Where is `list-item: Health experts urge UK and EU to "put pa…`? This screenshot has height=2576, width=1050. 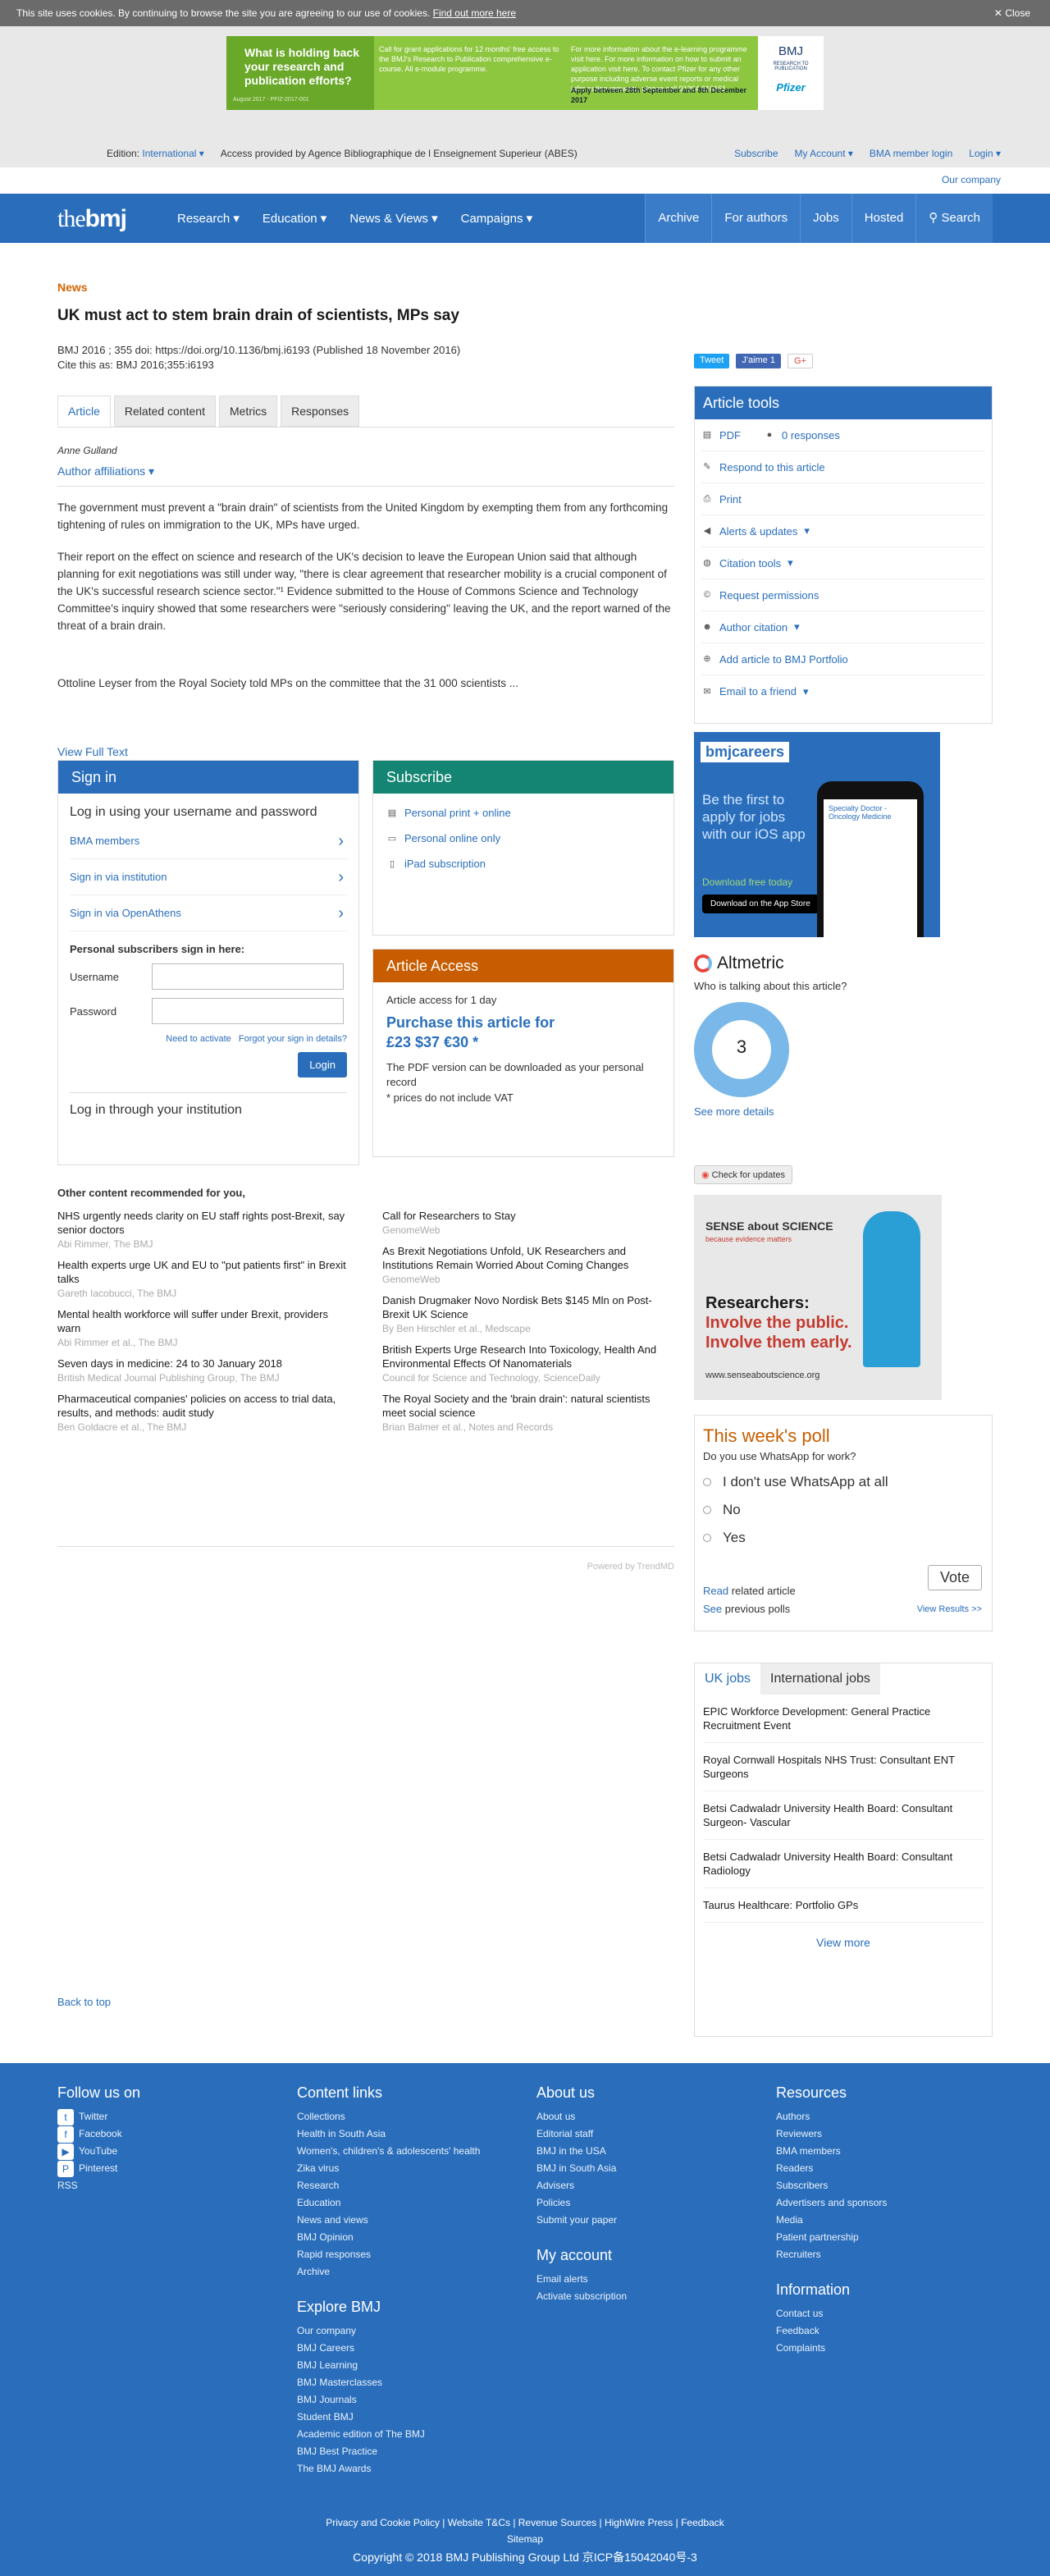
list-item: Health experts urge UK and EU to "put pa… is located at coordinates (203, 1278).